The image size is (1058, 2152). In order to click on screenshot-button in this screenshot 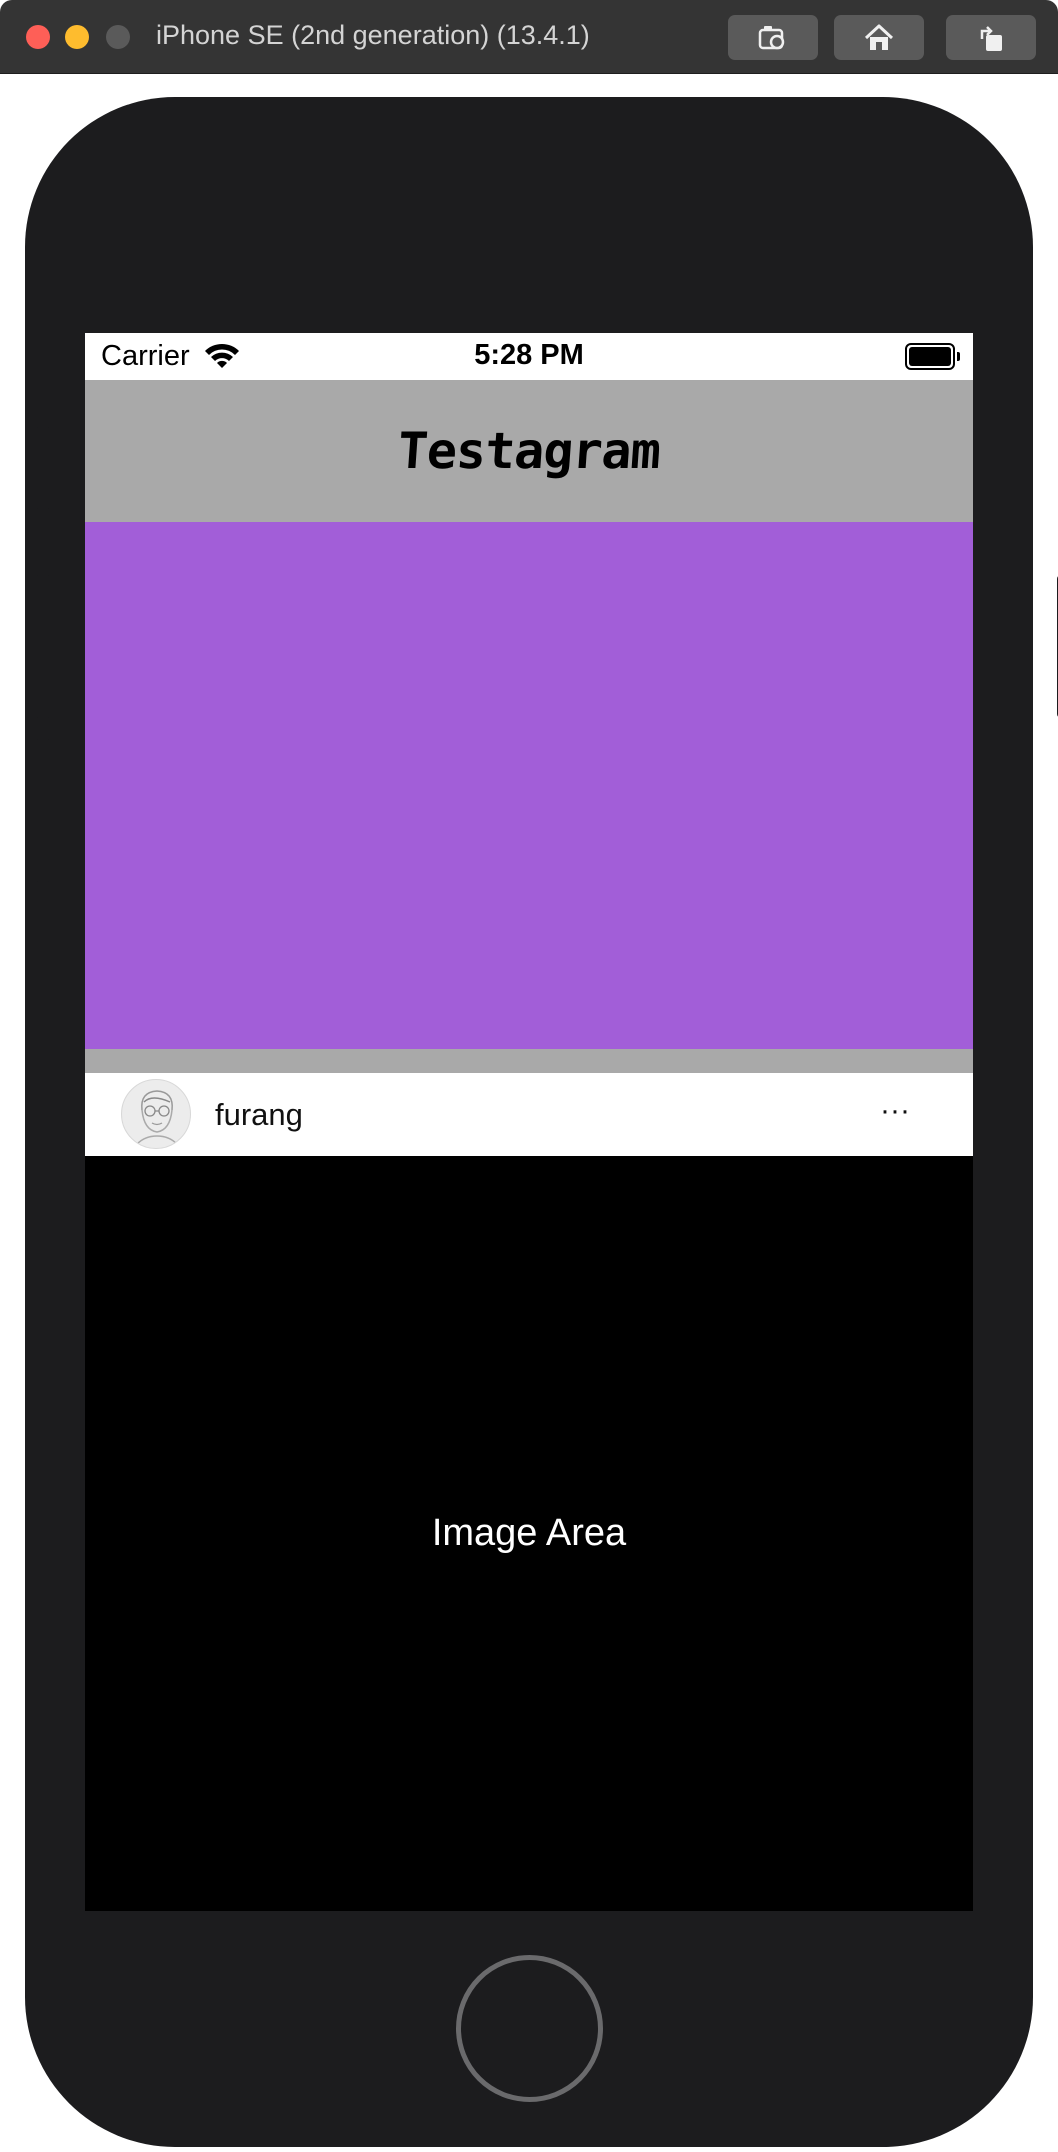, I will do `click(773, 37)`.